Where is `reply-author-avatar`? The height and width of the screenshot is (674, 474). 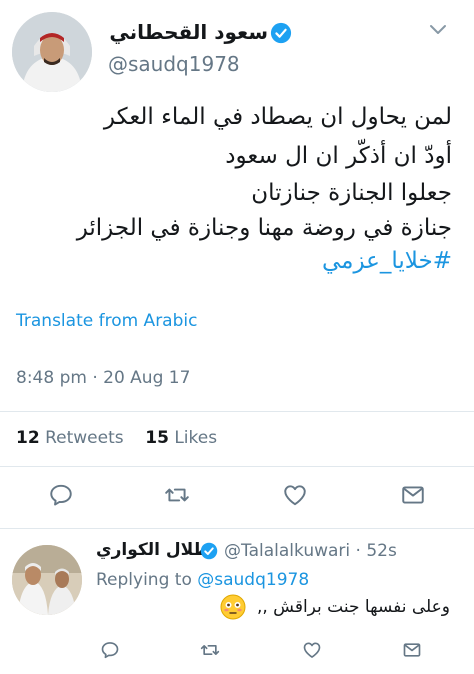
reply-author-avatar is located at coordinates (47, 580).